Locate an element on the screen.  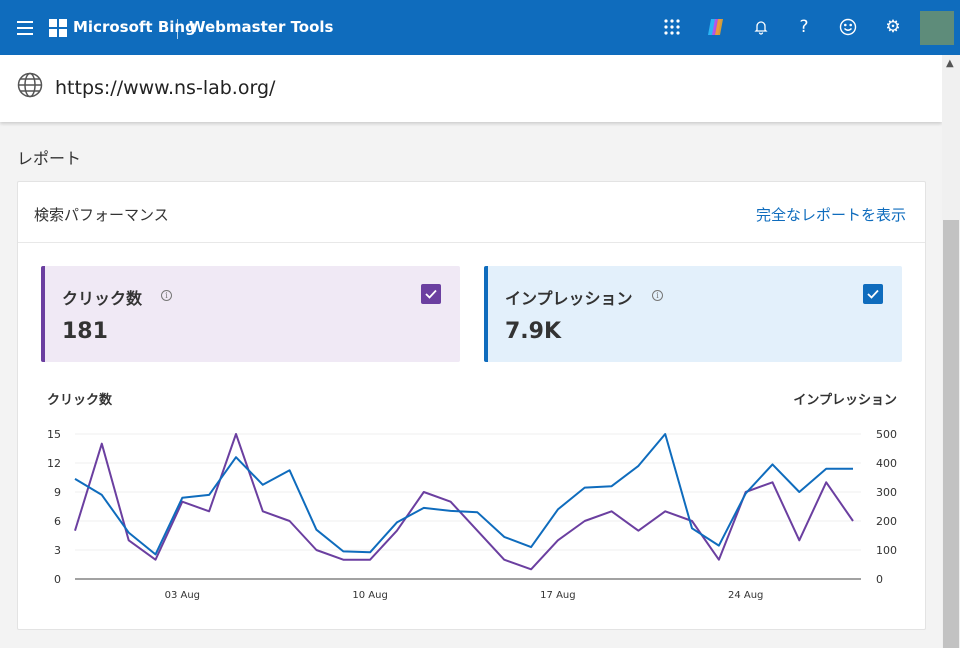
left-tick-label: 12 is located at coordinates (54, 463).